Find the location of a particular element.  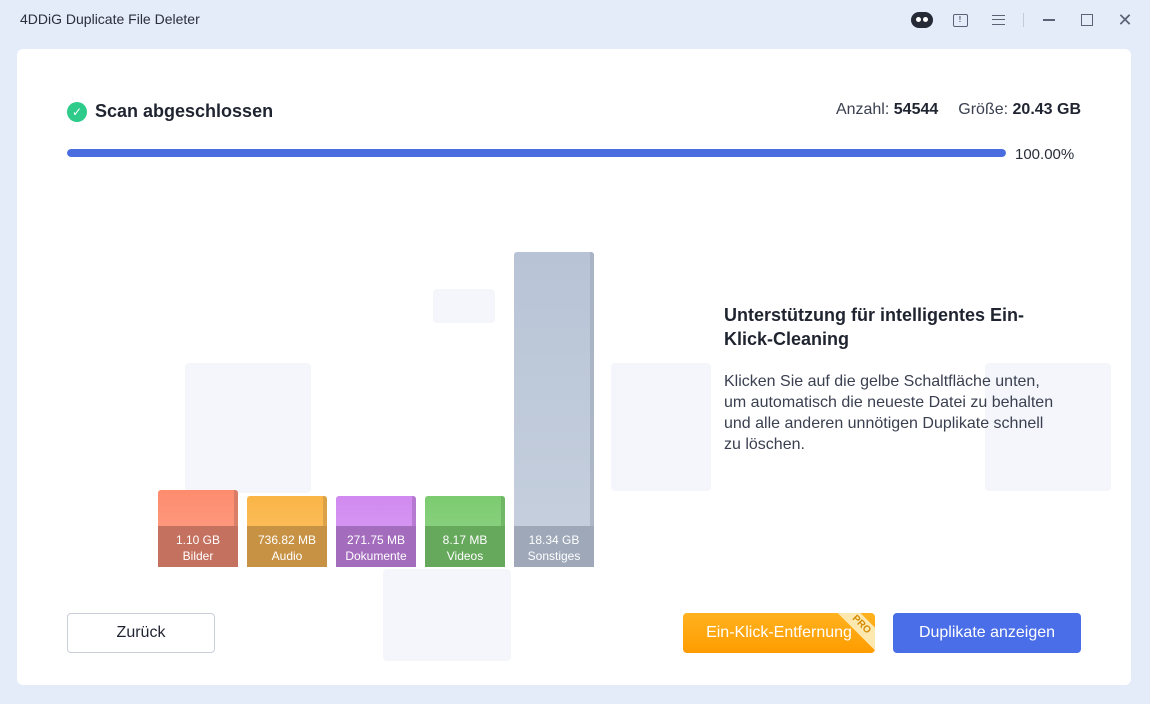

bar-category-label: Dokumente is located at coordinates (376, 556).